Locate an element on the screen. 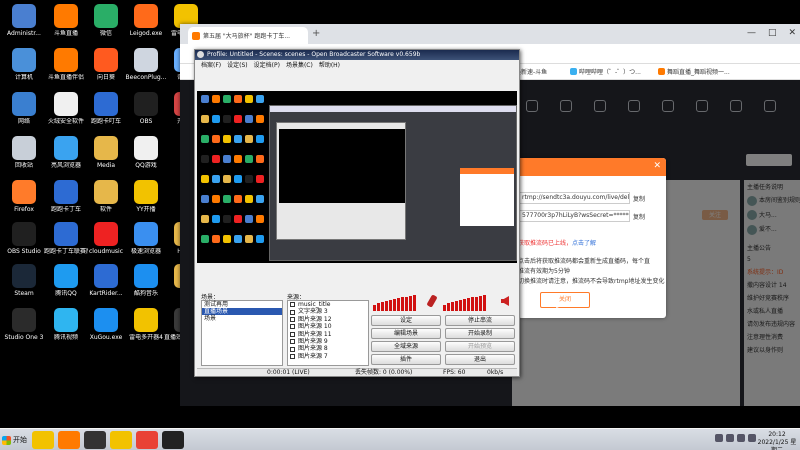 The height and width of the screenshot is (450, 800). network-tray-icon is located at coordinates (730, 438).